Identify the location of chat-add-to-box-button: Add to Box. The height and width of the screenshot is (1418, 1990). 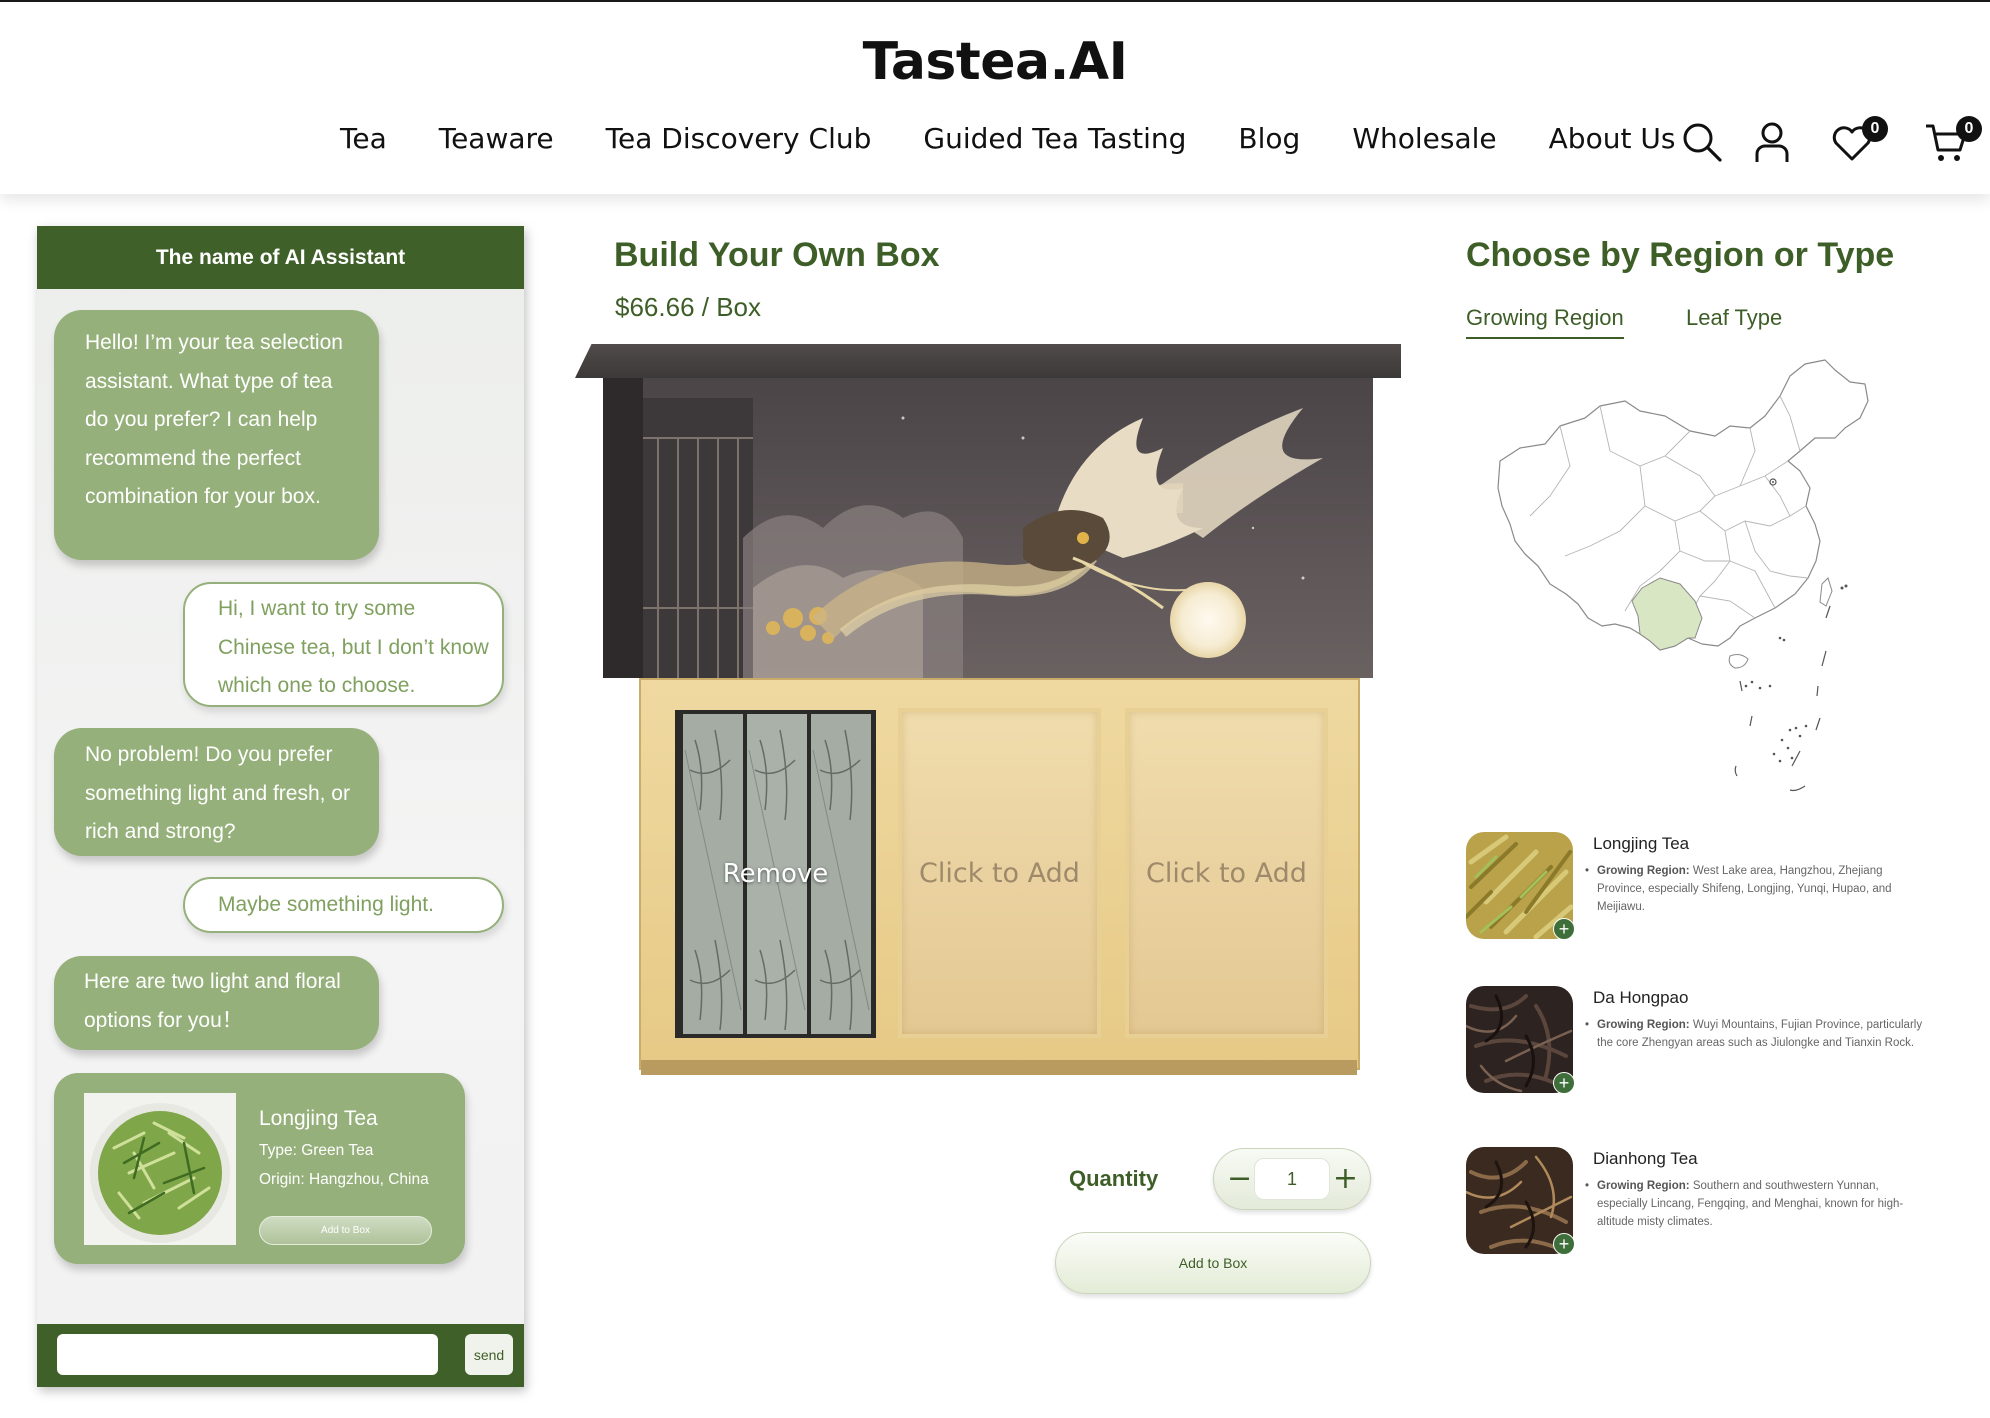
(345, 1230).